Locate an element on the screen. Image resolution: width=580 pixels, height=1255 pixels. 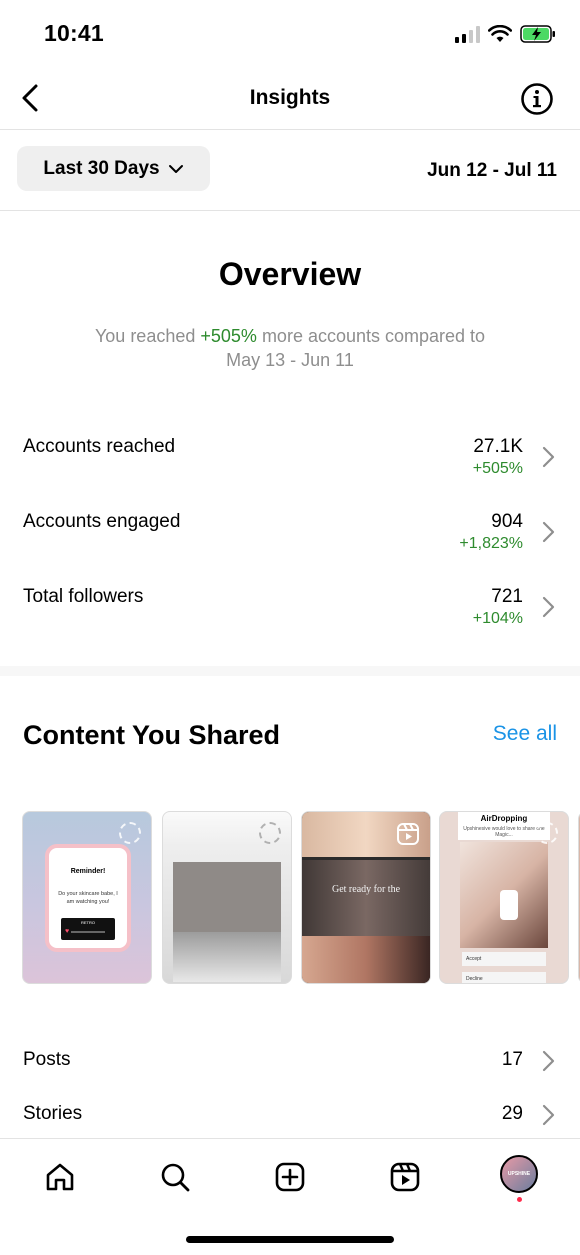
row-label: Stories is located at coordinates (53, 1113).